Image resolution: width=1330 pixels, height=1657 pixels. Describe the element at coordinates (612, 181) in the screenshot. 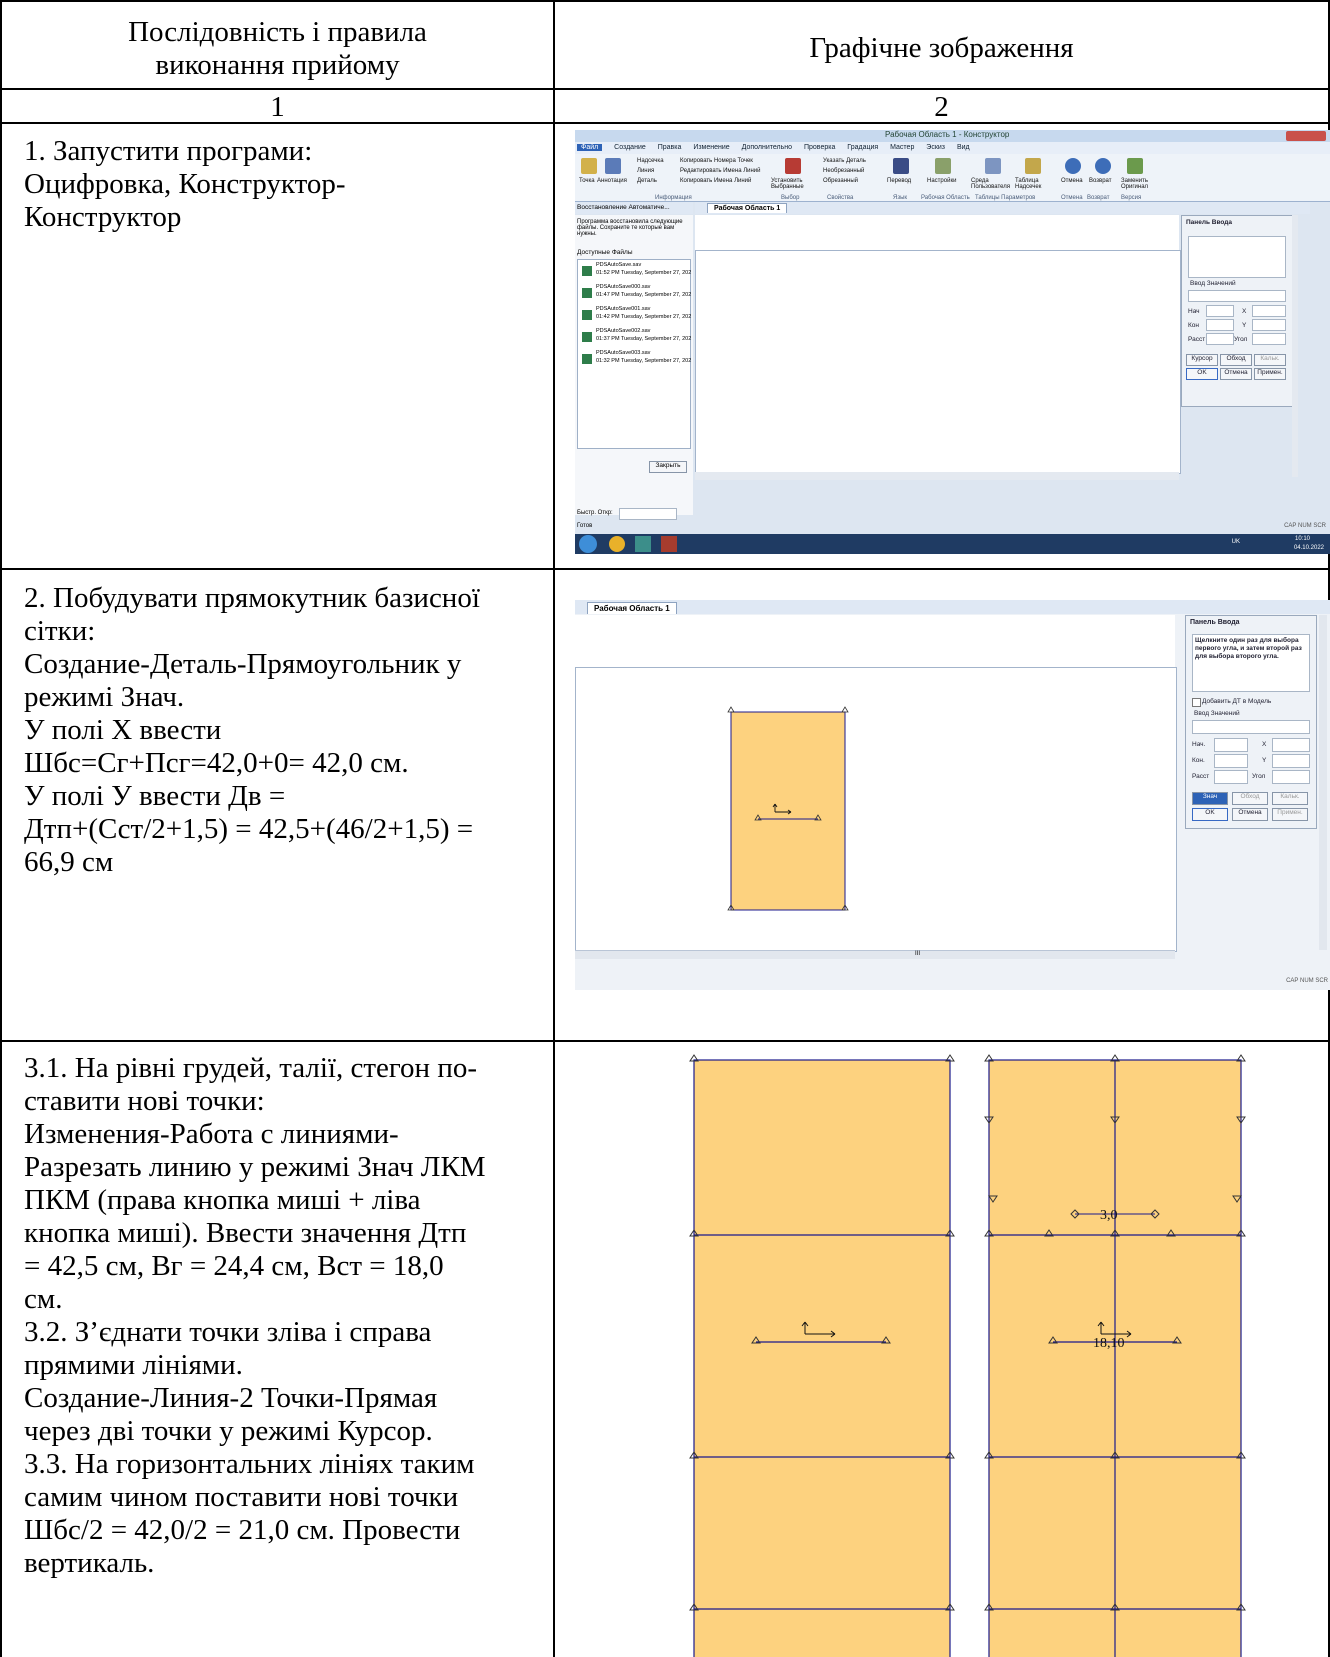

I see `ribbon-button-annotation: Аннотация` at that location.